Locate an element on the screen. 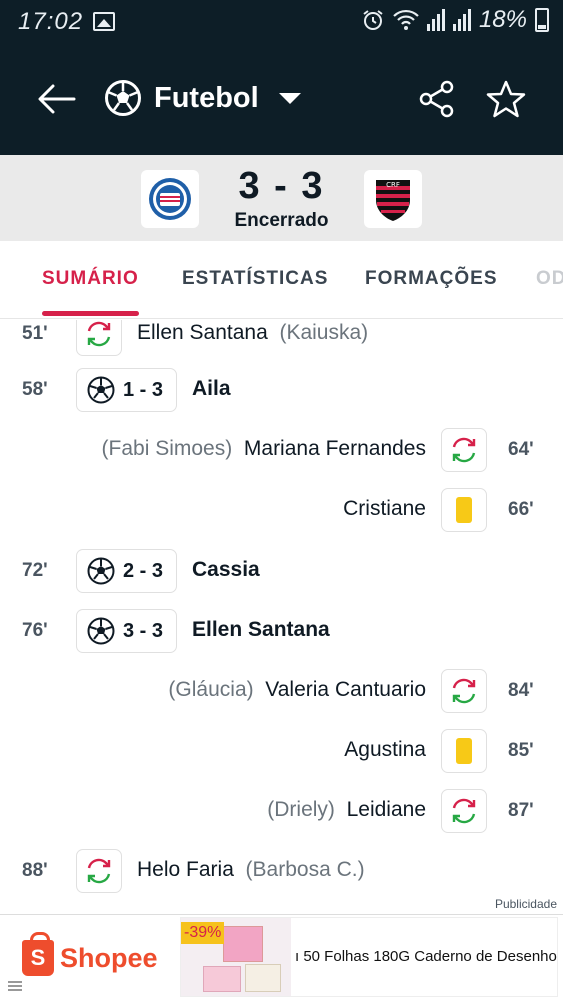 This screenshot has width=563, height=1001. goal-score: 1 - 3 is located at coordinates (143, 389).